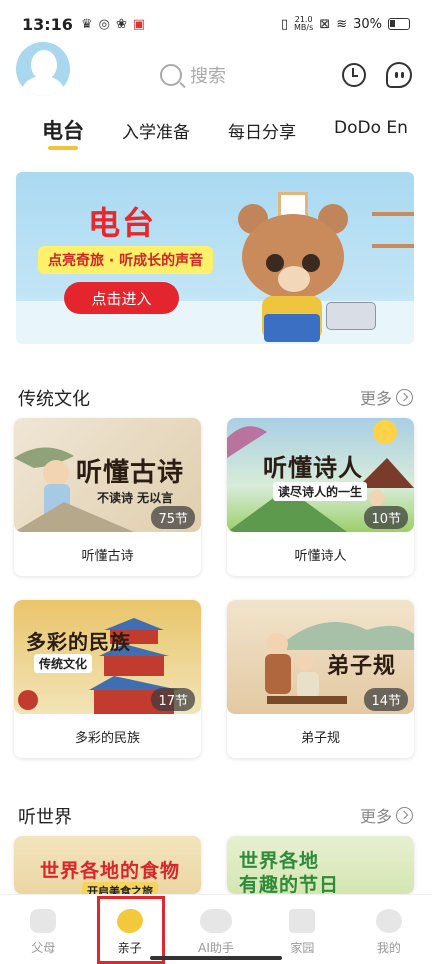 The height and width of the screenshot is (964, 432). I want to click on status-time: 13:16, so click(47, 24).